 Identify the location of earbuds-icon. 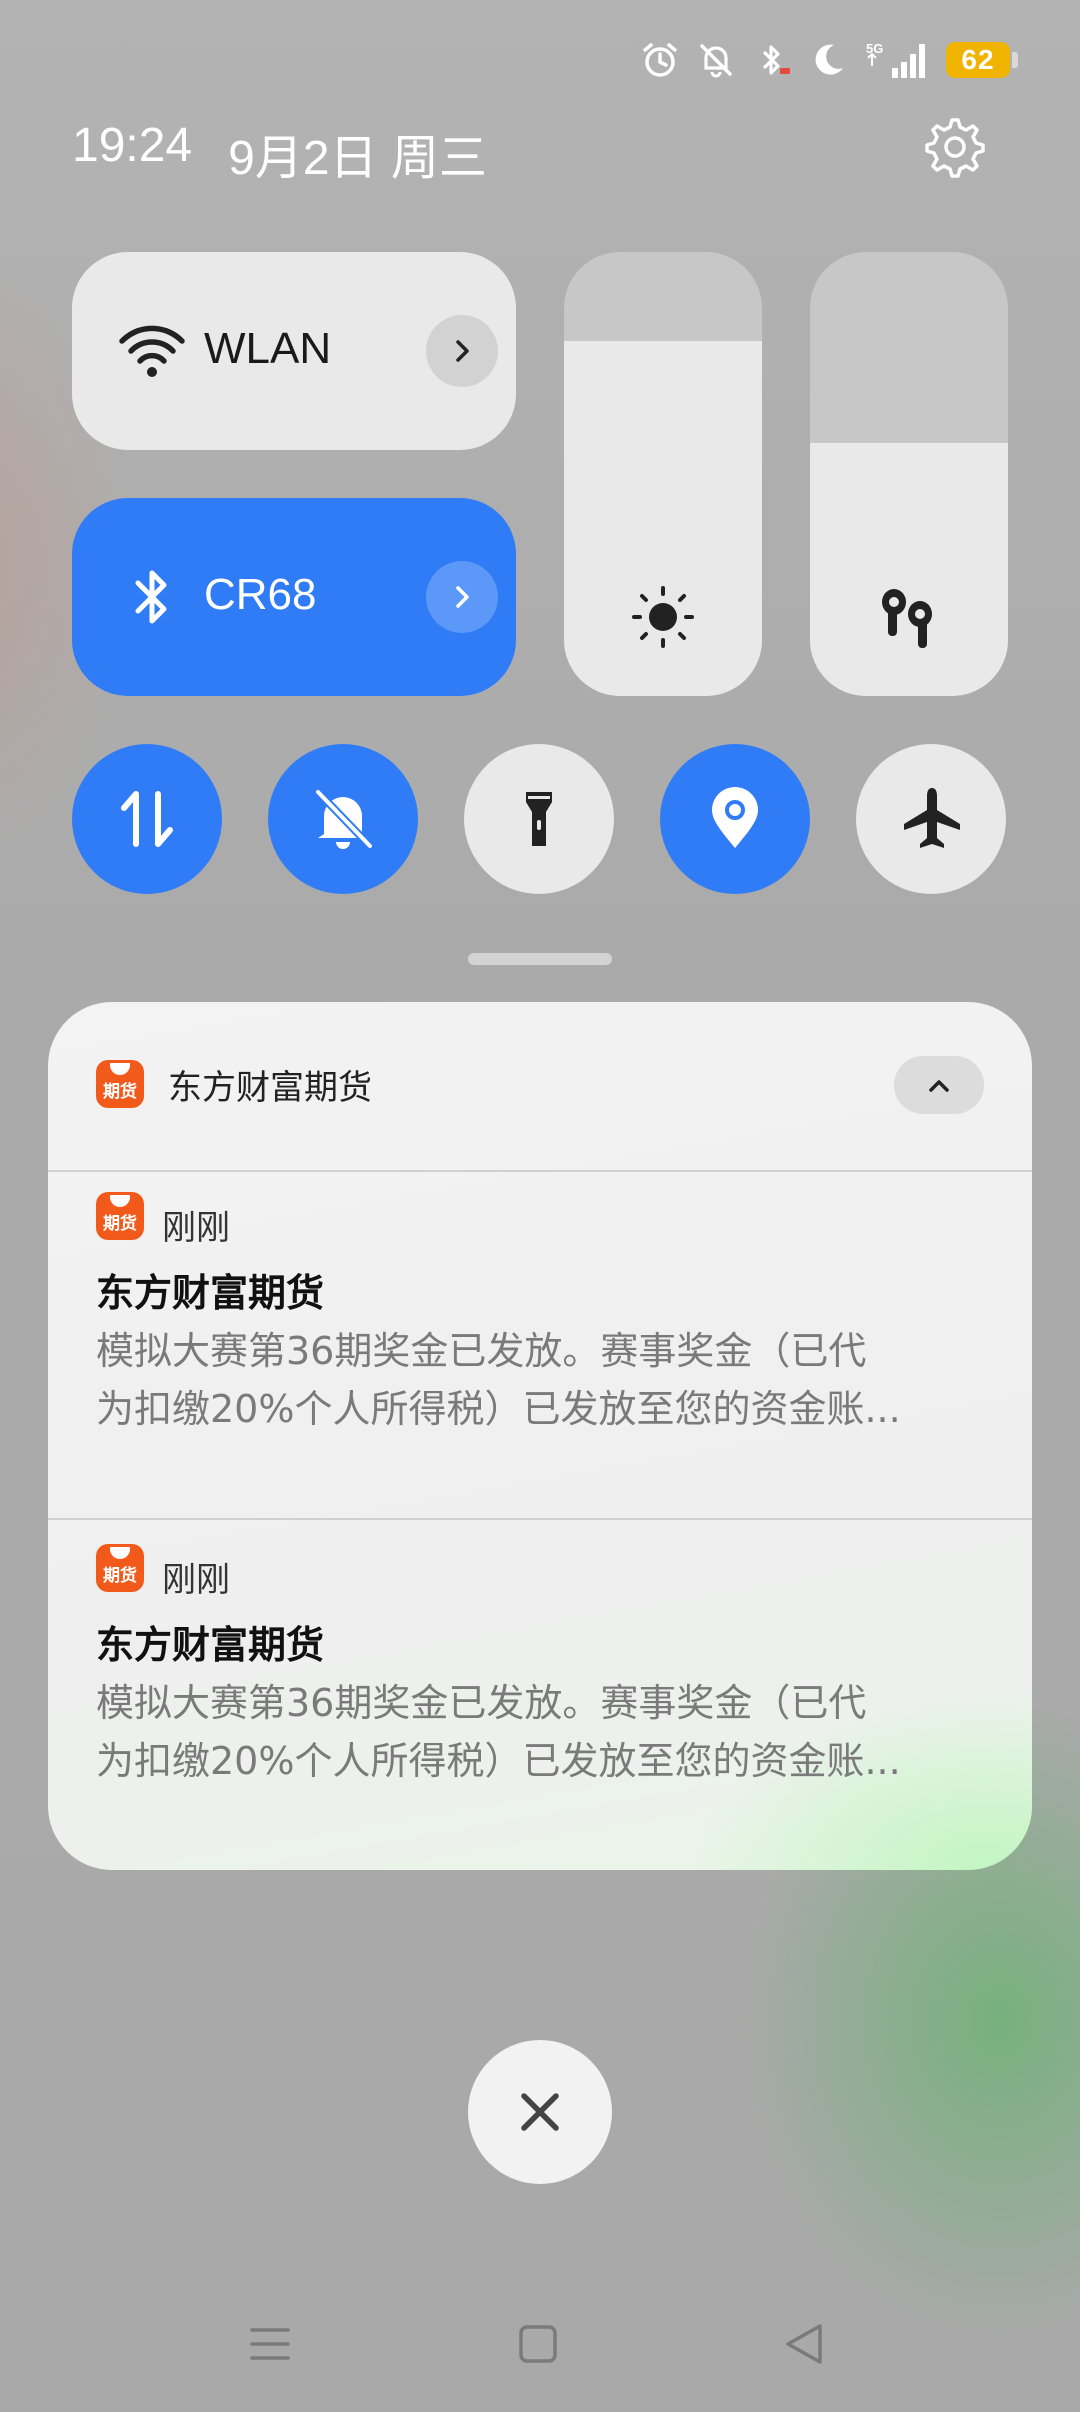
(907, 618).